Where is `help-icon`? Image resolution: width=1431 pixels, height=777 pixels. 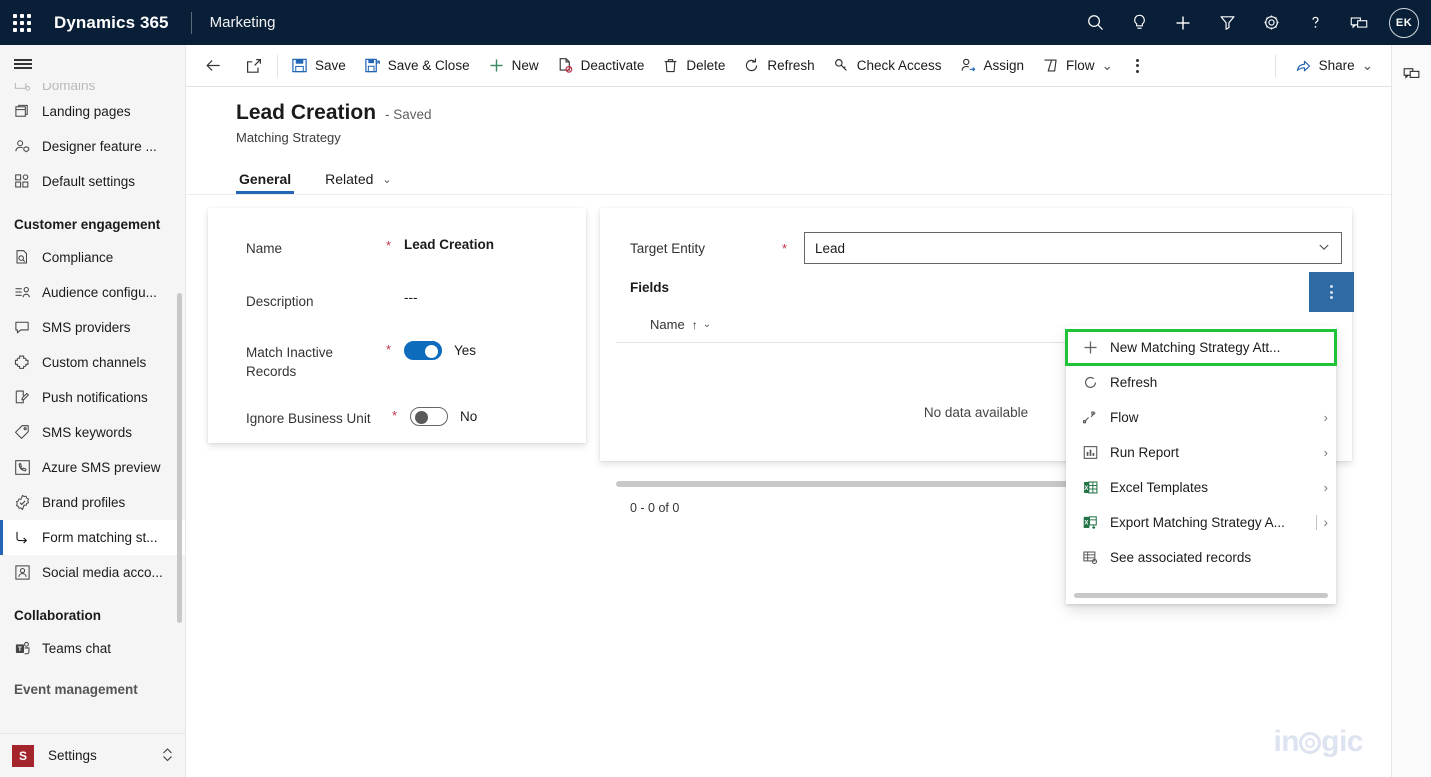
help-icon is located at coordinates (1315, 22).